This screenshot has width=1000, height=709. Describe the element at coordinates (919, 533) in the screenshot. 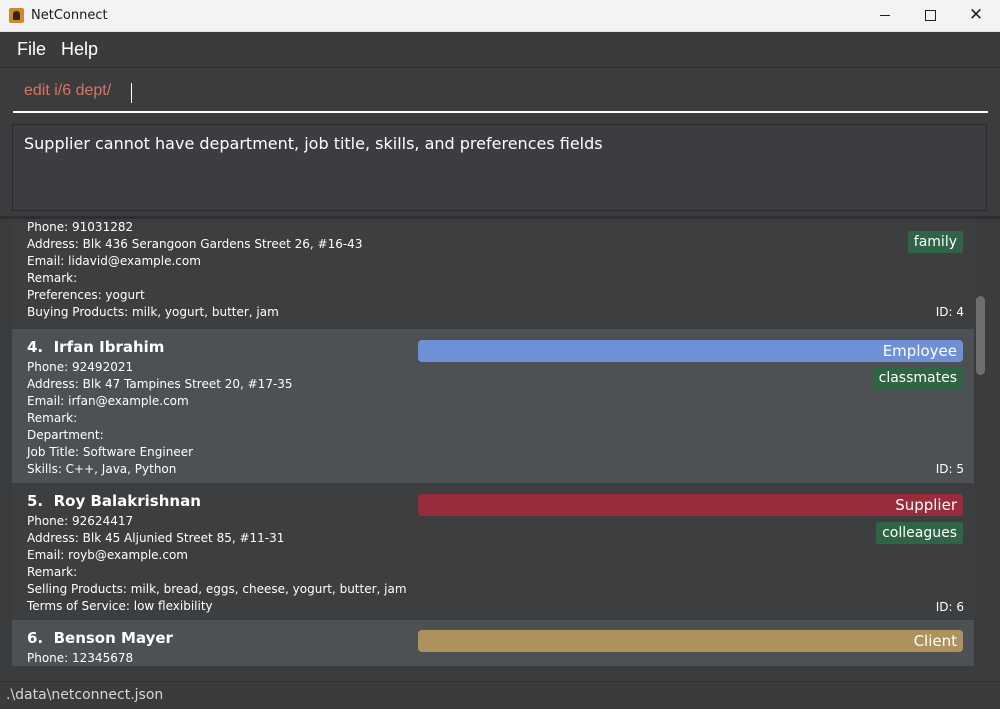

I see `tag-colleagues: colleagues` at that location.